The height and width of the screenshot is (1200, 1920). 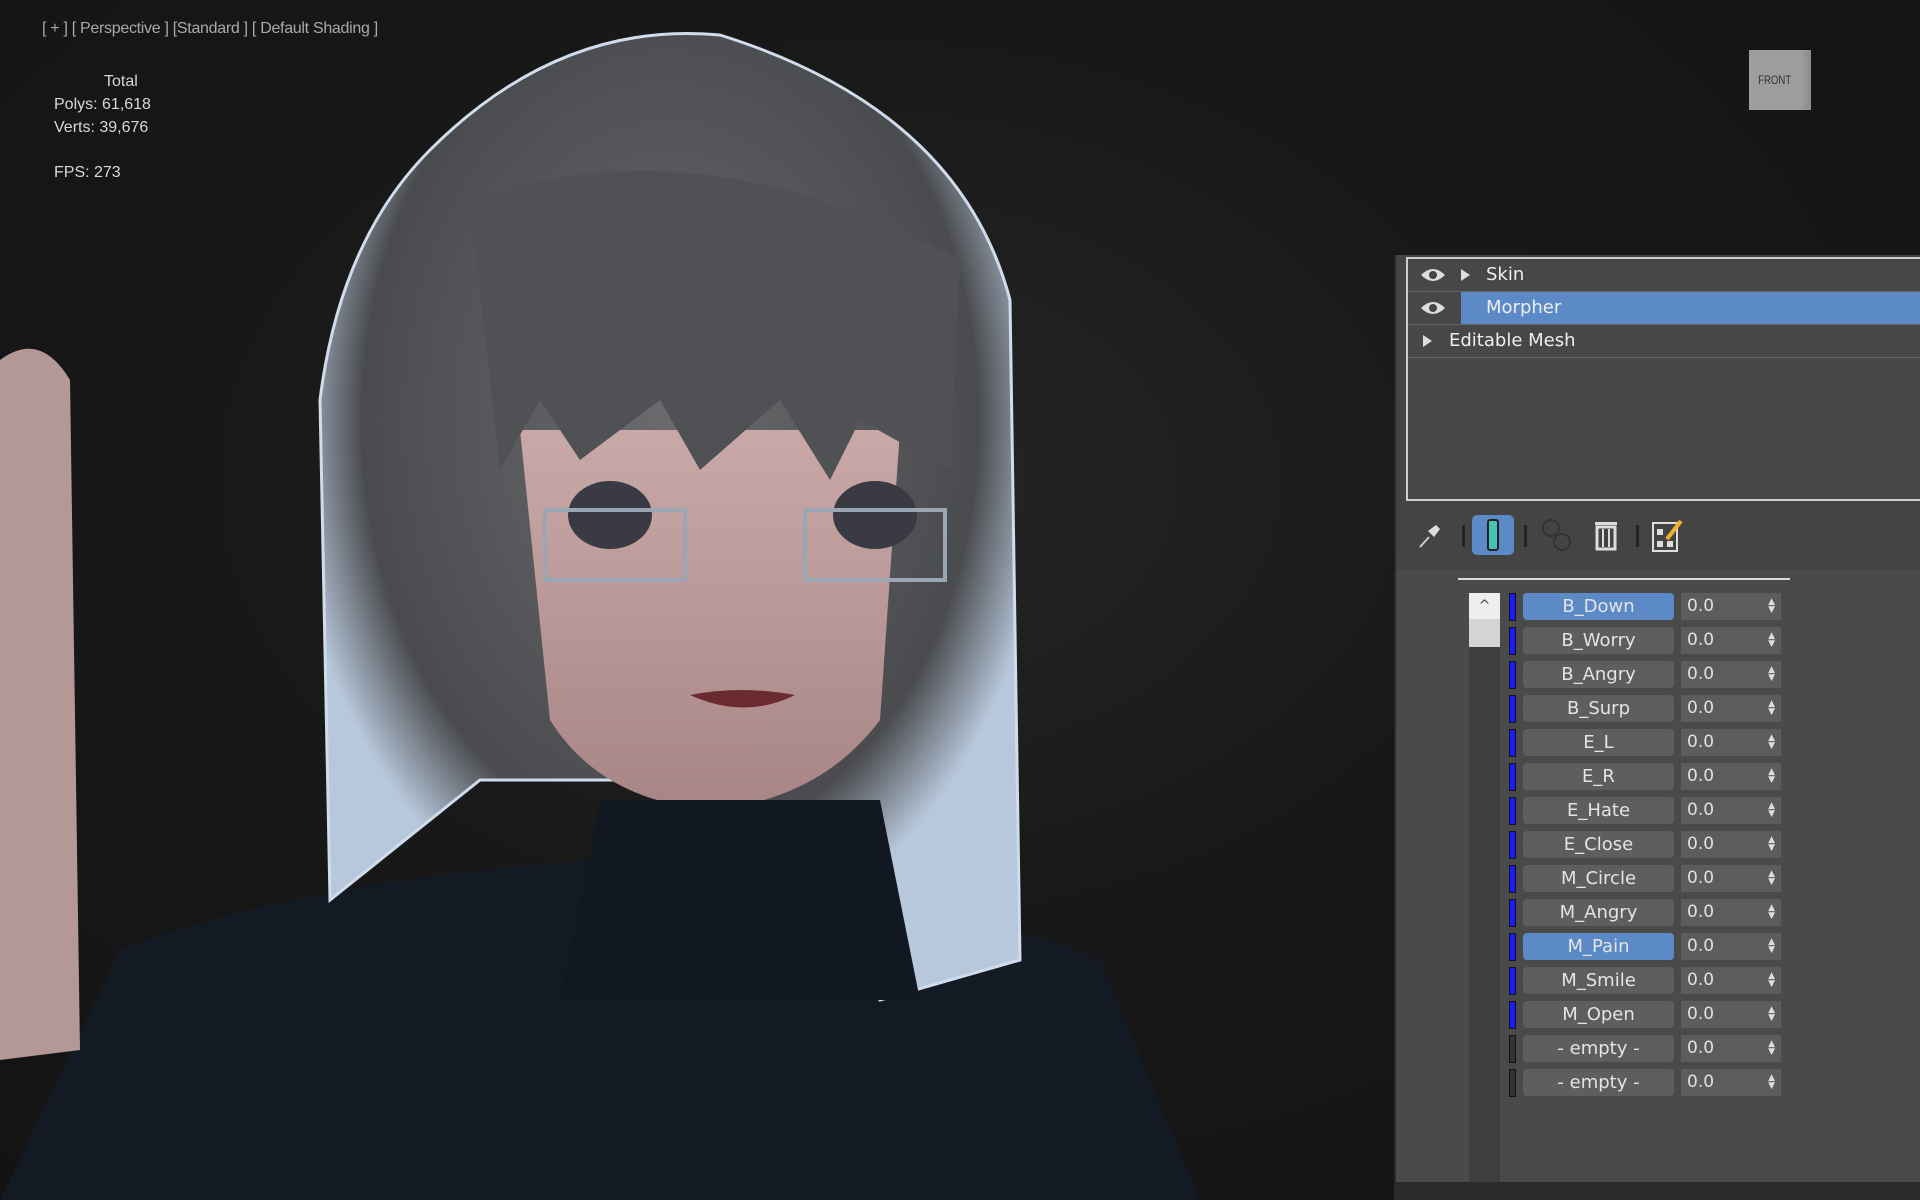 What do you see at coordinates (1493, 535) in the screenshot?
I see `show-end-result-icon` at bounding box center [1493, 535].